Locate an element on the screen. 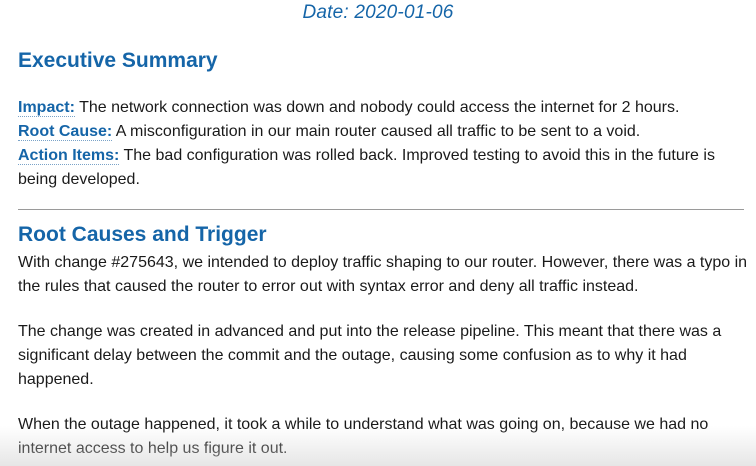 The image size is (756, 466). executive-summary-heading: Executive Summary is located at coordinates (118, 60).